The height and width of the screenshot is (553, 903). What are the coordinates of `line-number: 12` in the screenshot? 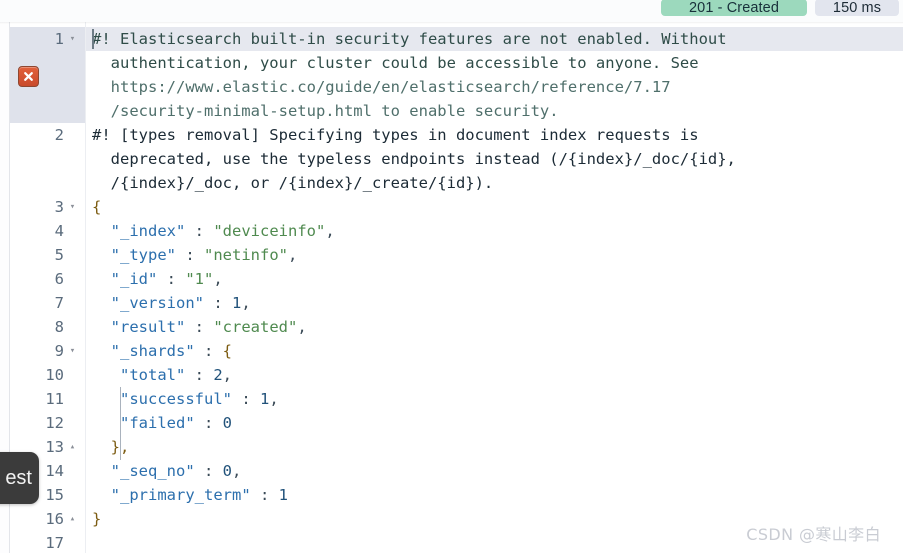 It's located at (54, 423).